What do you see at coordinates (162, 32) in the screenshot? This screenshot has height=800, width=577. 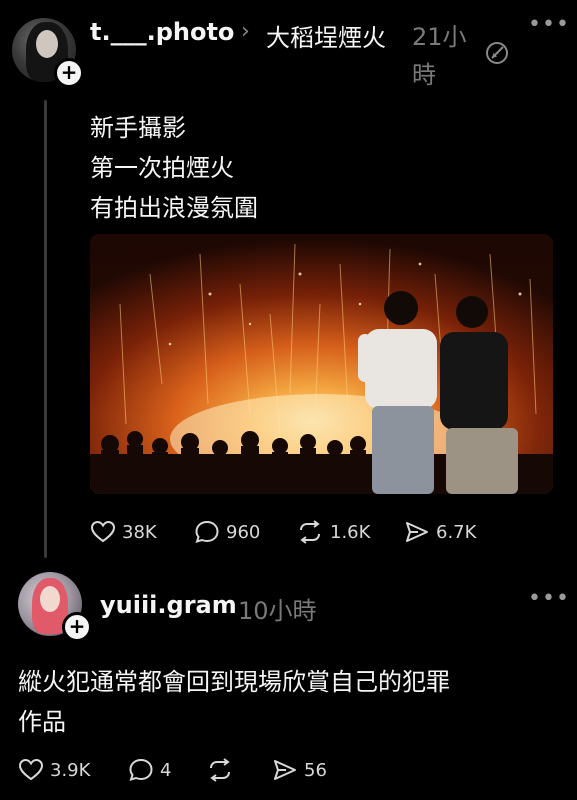 I see `post-username: t.___.photo` at bounding box center [162, 32].